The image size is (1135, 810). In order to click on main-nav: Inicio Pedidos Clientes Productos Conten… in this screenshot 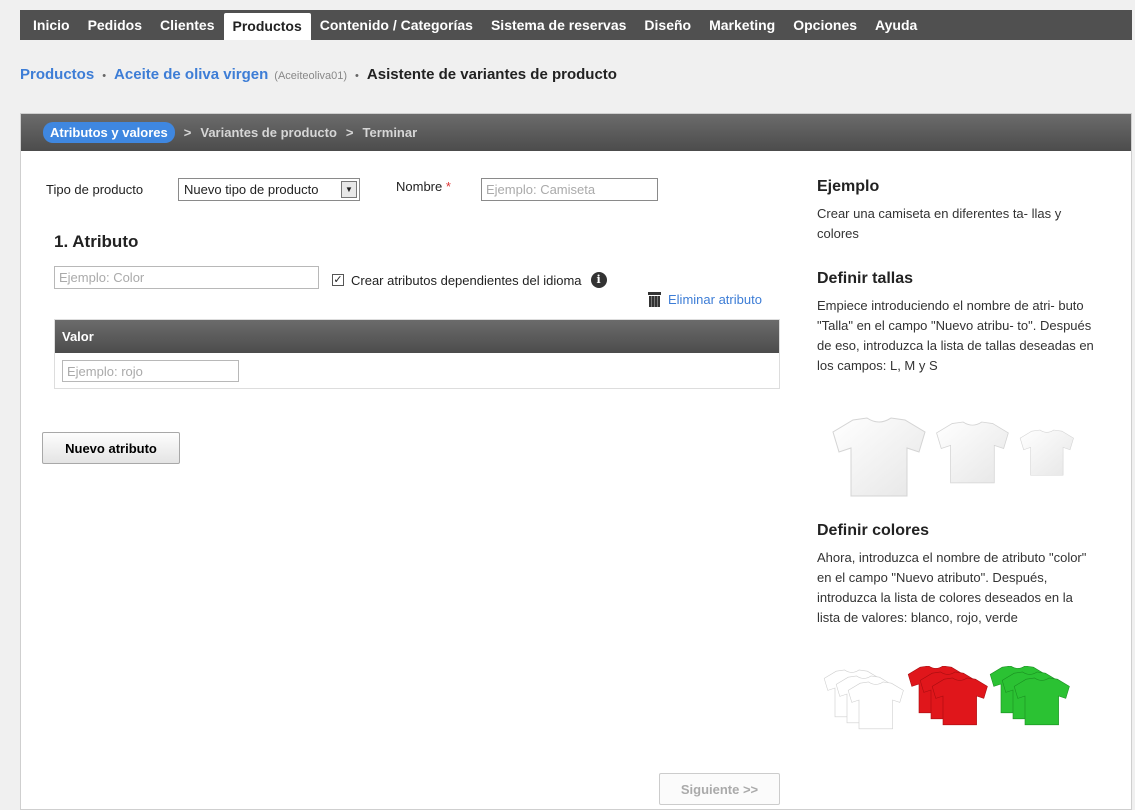, I will do `click(576, 25)`.